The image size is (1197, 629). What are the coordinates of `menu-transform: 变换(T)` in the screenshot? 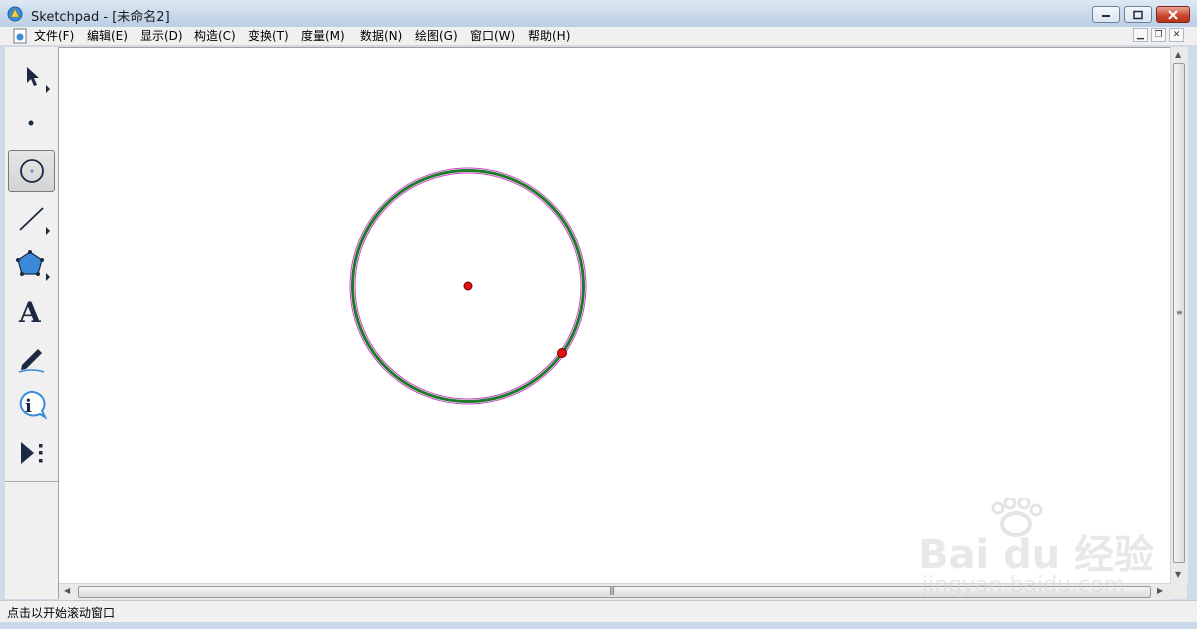 It's located at (268, 36).